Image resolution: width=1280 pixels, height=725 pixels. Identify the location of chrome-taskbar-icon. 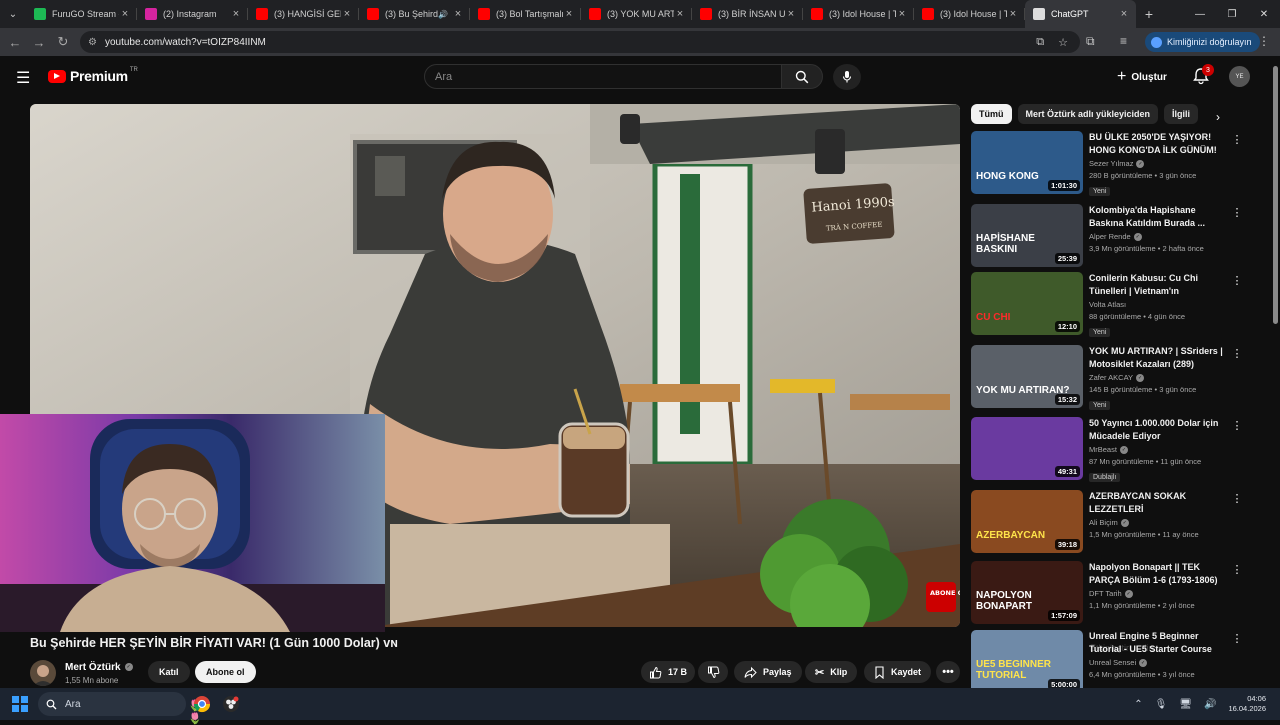
(202, 704).